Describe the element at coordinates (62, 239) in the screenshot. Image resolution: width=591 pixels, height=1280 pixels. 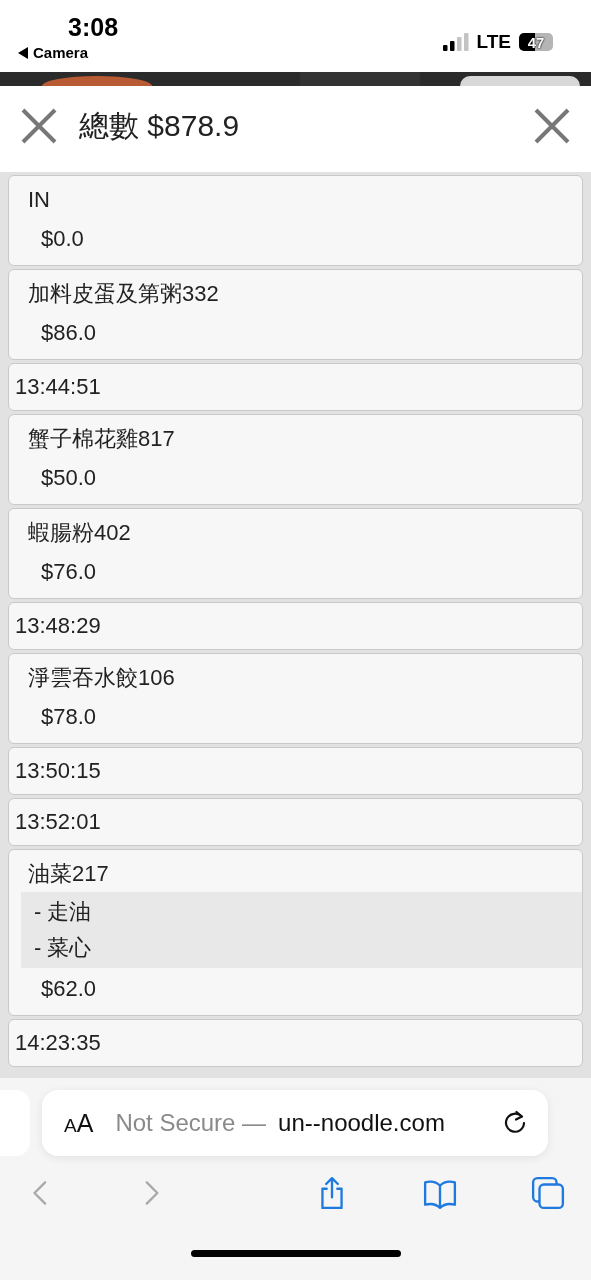
I see `item-price: $0.0` at that location.